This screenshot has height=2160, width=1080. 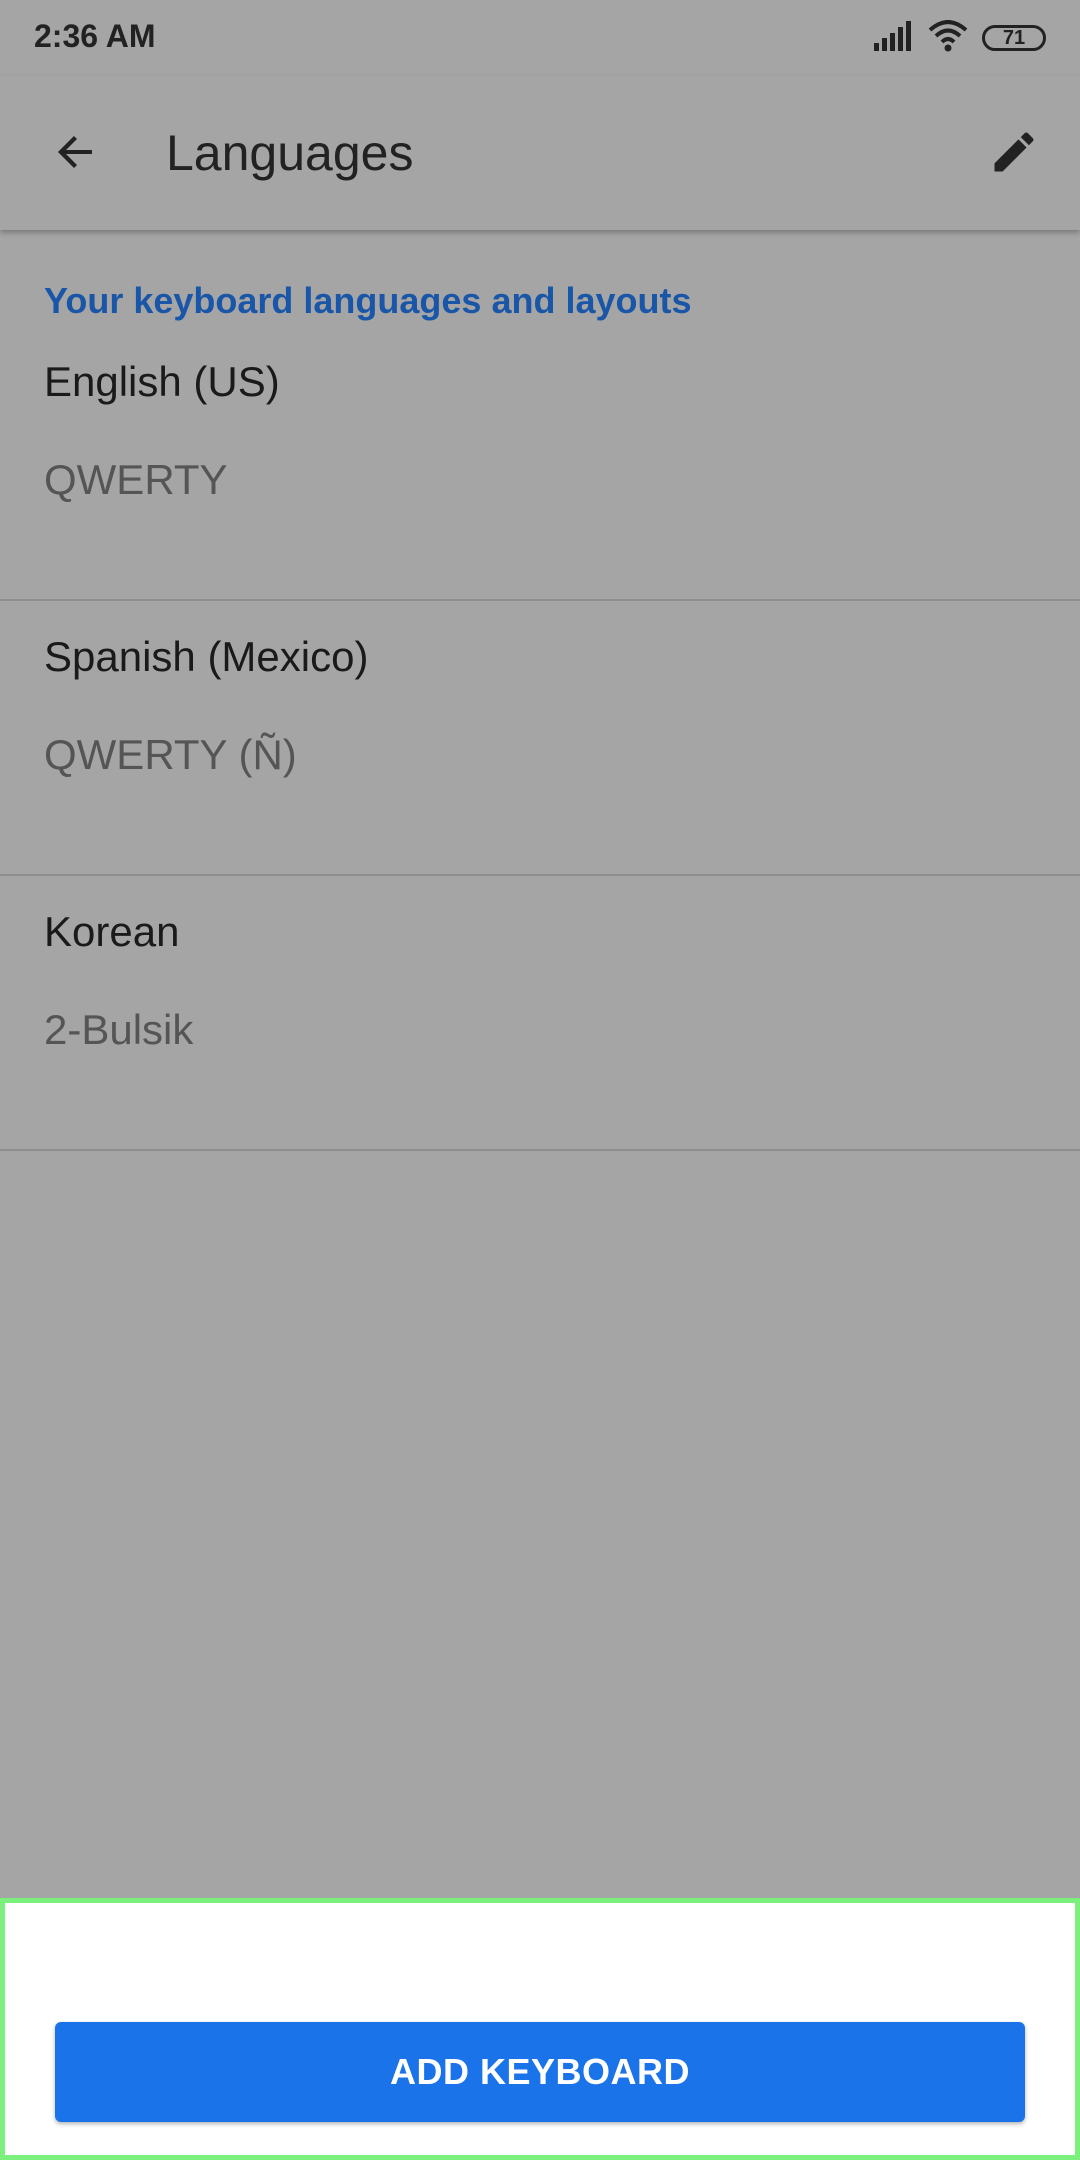 What do you see at coordinates (112, 931) in the screenshot?
I see `language-name: Korean` at bounding box center [112, 931].